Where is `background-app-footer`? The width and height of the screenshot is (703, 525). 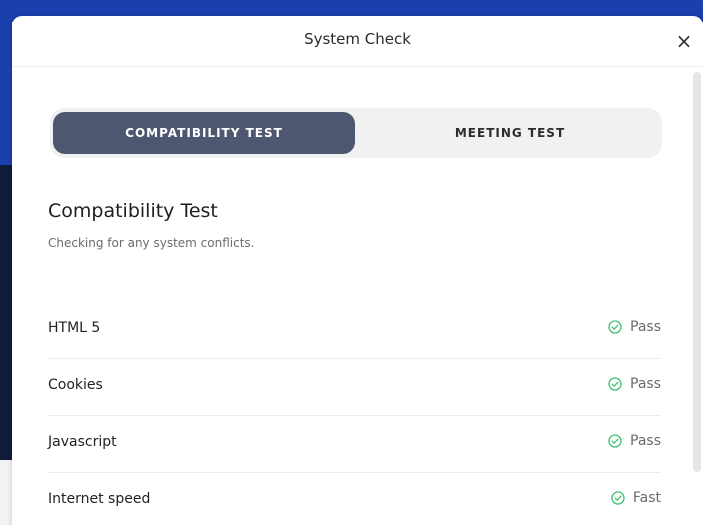
background-app-footer is located at coordinates (6, 492).